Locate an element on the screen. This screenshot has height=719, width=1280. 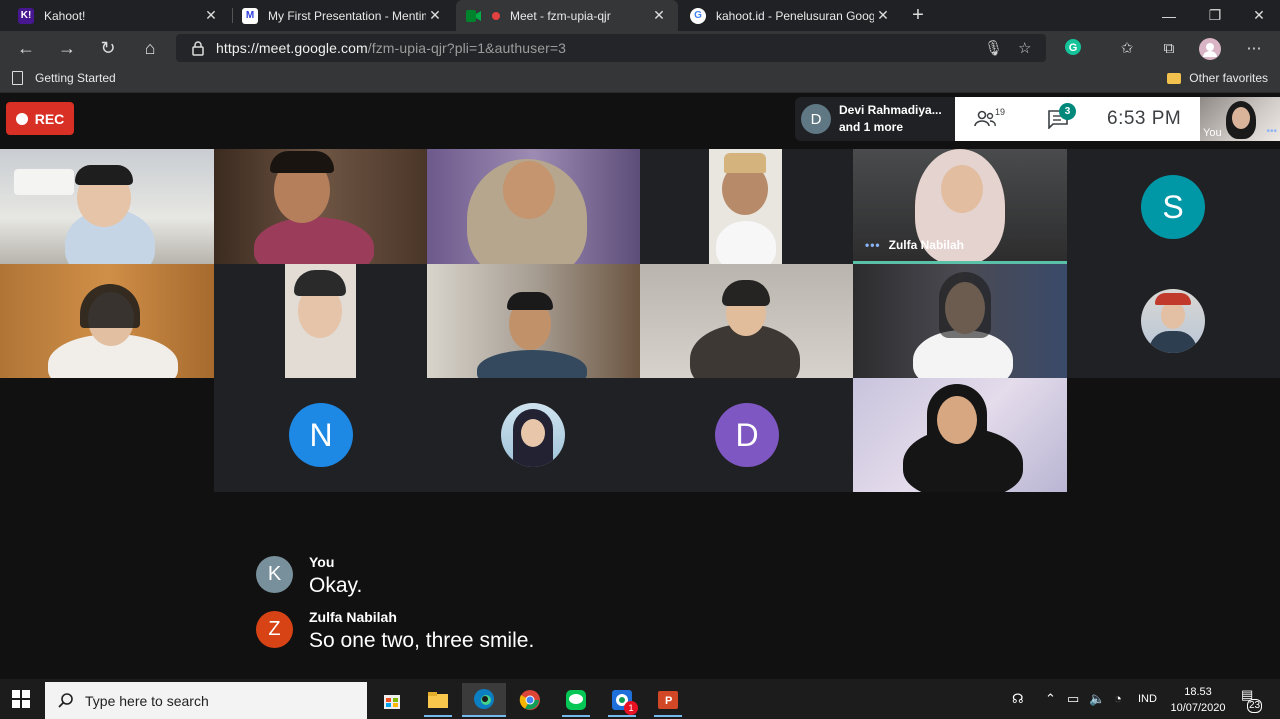
caption-line: K You Okay. is located at coordinates (309, 576).